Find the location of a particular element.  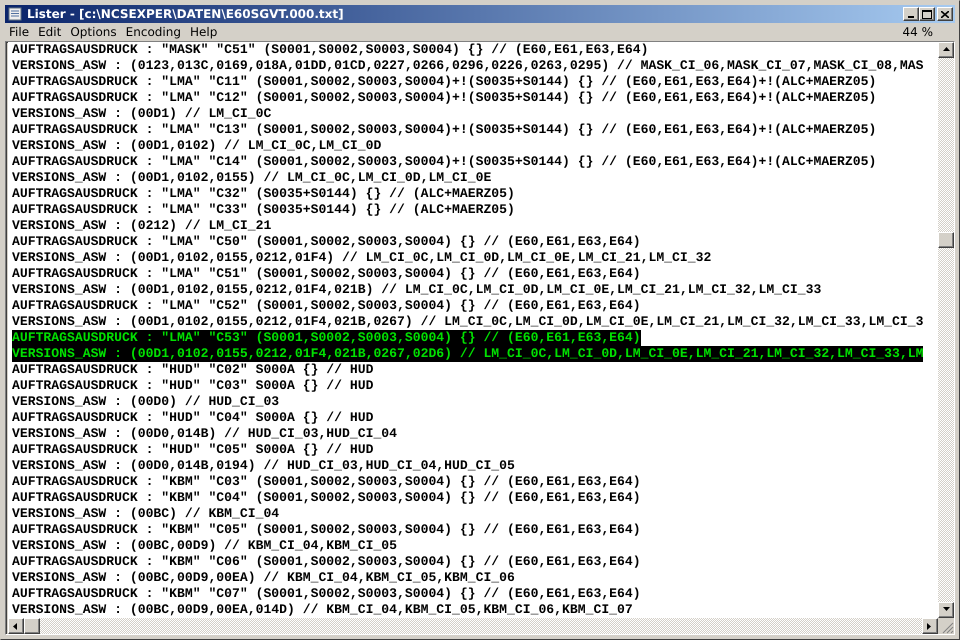

menu-item: Help is located at coordinates (204, 32).